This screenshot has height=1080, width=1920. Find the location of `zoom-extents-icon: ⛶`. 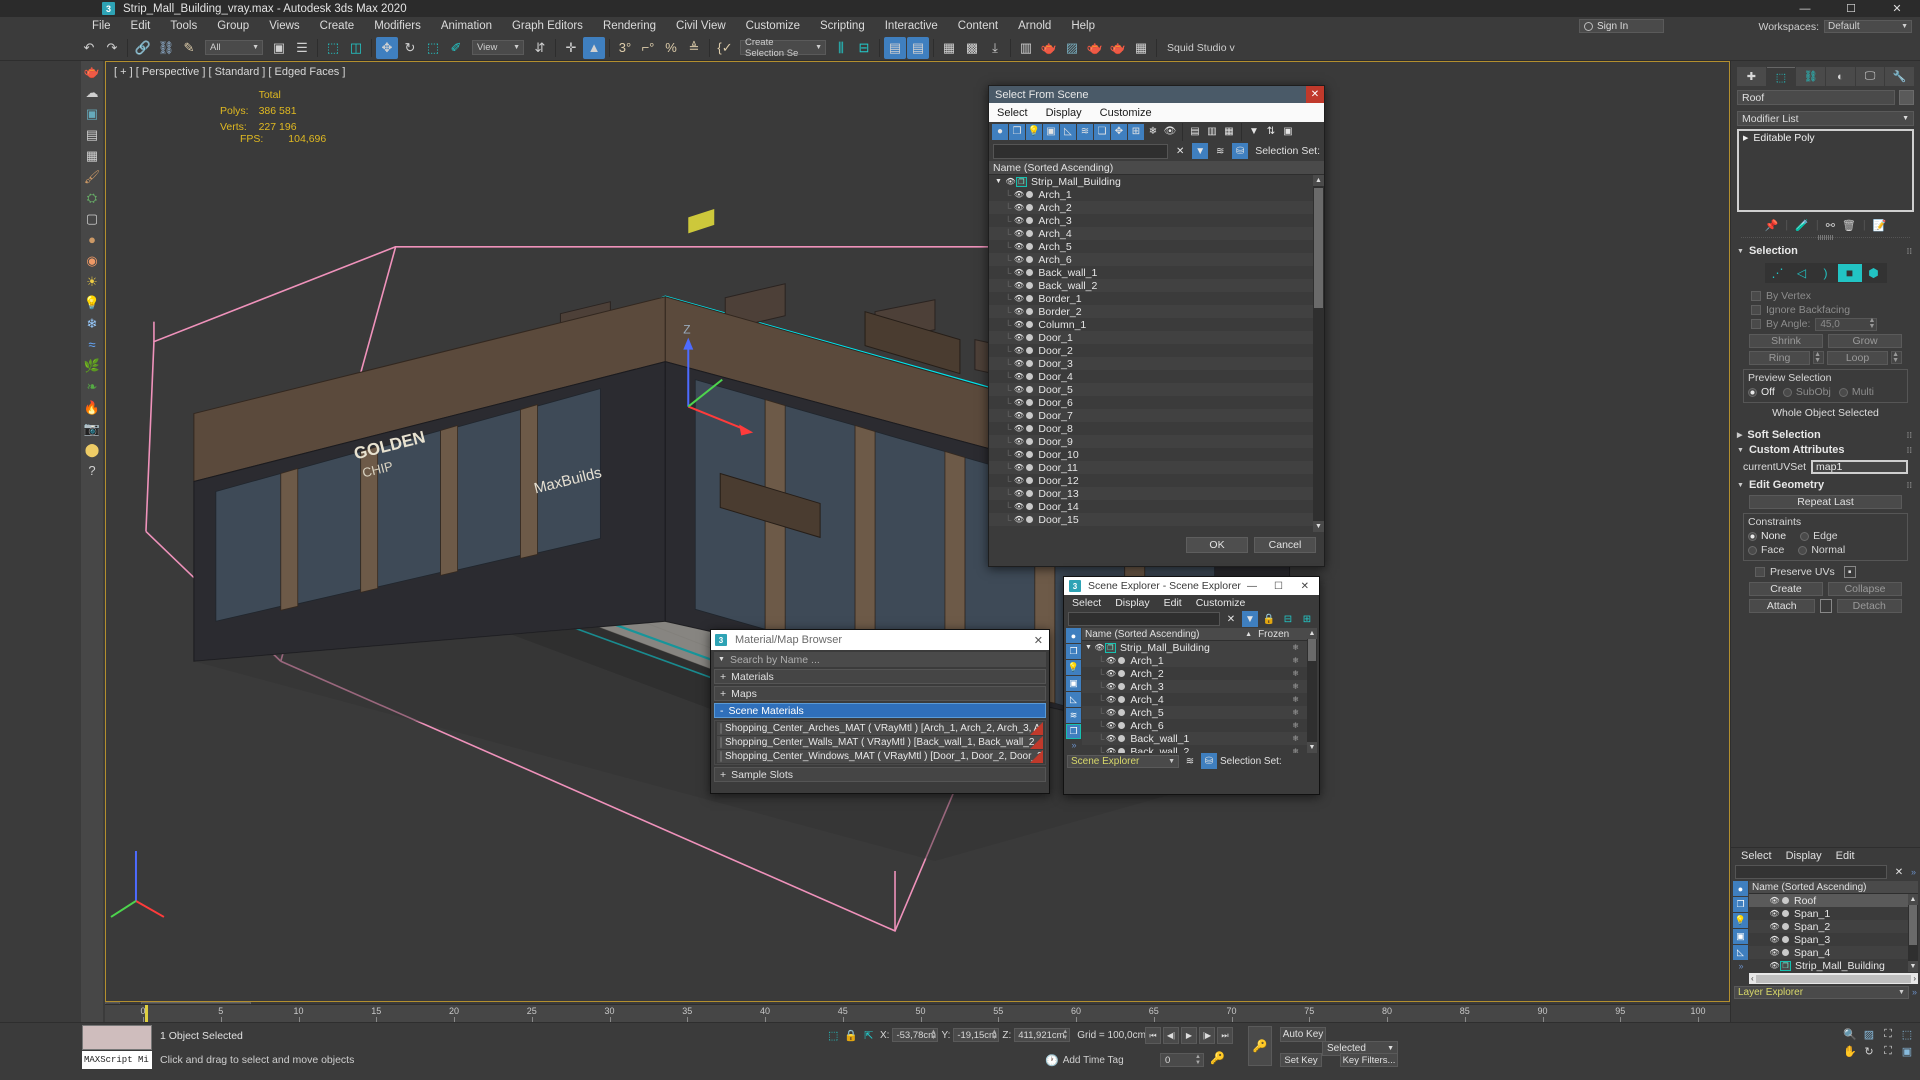

zoom-extents-icon: ⛶ is located at coordinates (1888, 1034).